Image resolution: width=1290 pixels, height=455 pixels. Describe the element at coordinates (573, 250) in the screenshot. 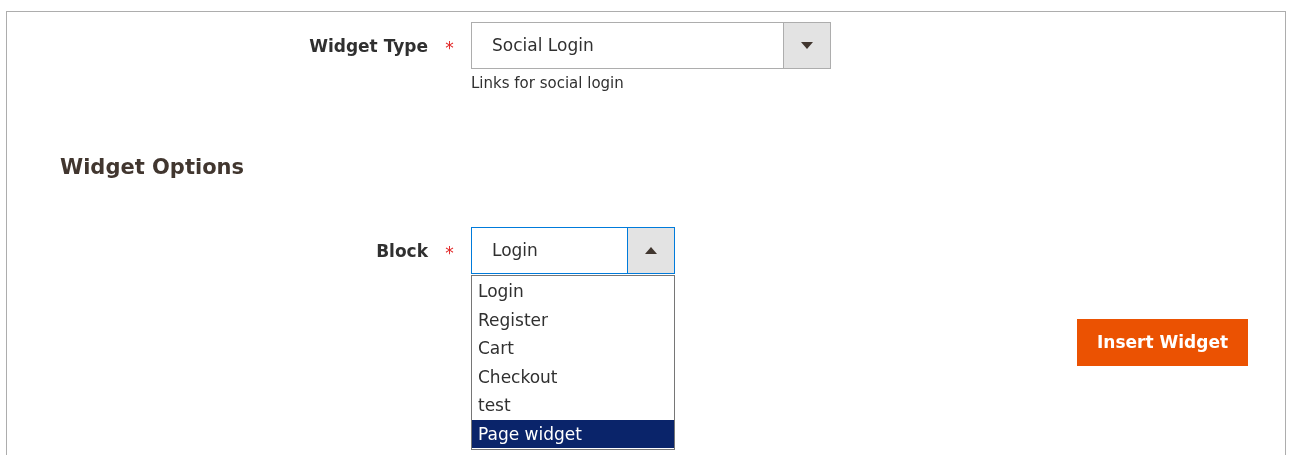

I see `select-field: Login` at that location.